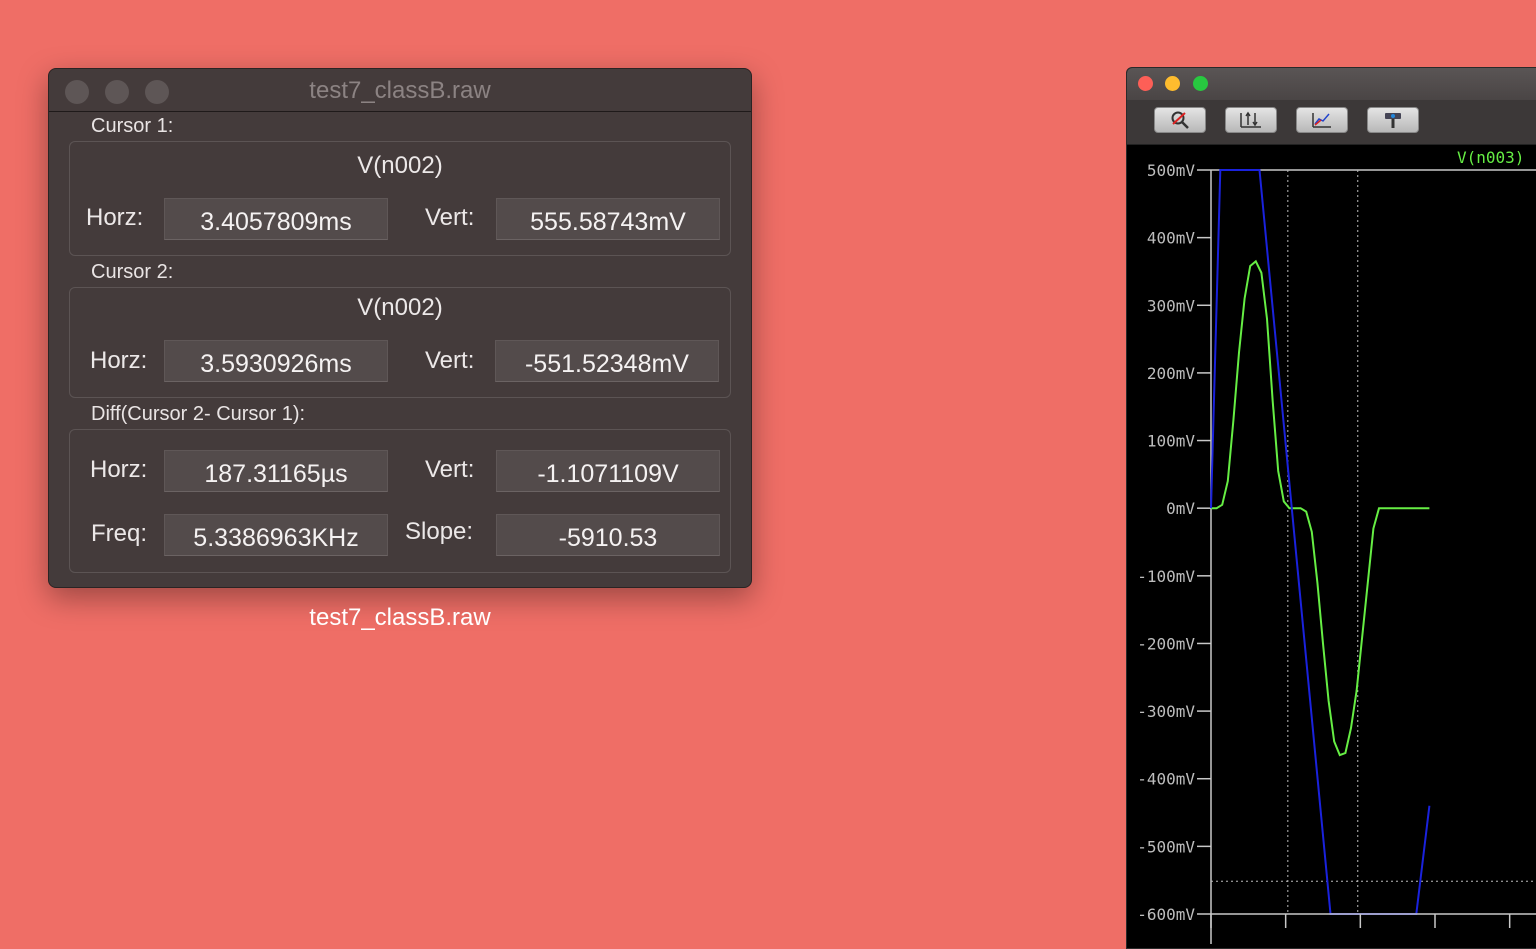 This screenshot has width=1536, height=949. What do you see at coordinates (450, 360) in the screenshot?
I see `cursor2-vert-label: Vert:` at bounding box center [450, 360].